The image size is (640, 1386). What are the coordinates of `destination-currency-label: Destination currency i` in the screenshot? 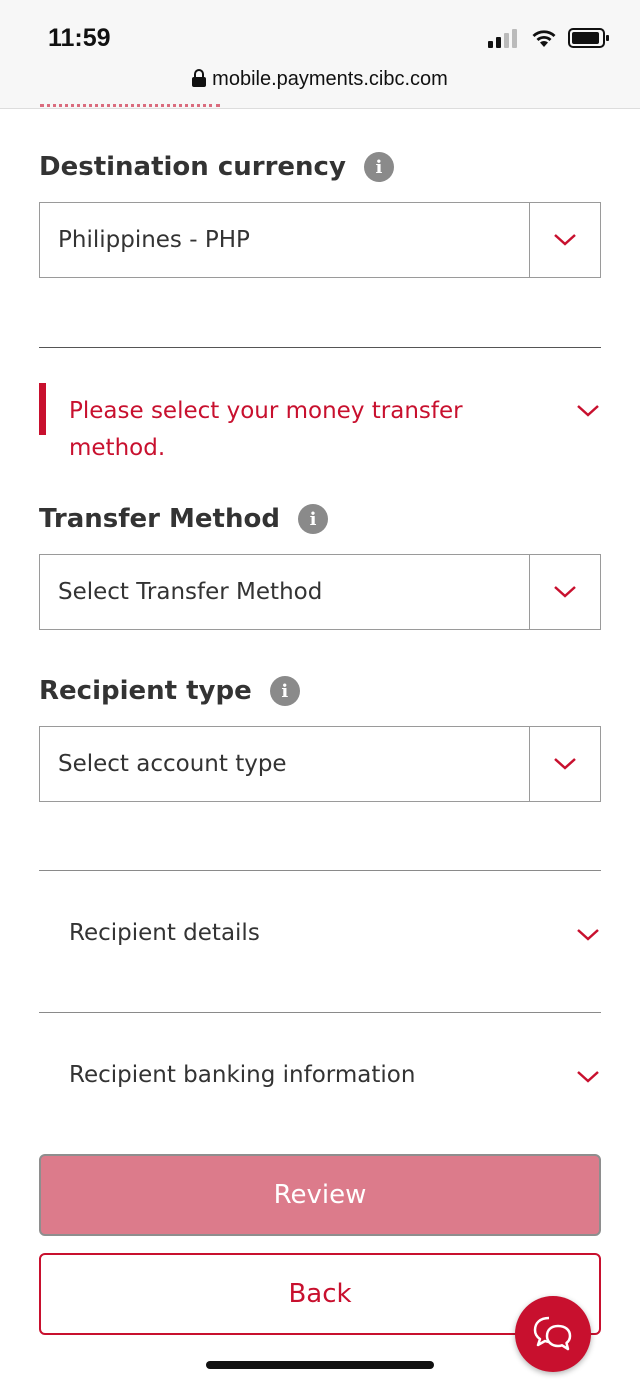 It's located at (216, 167).